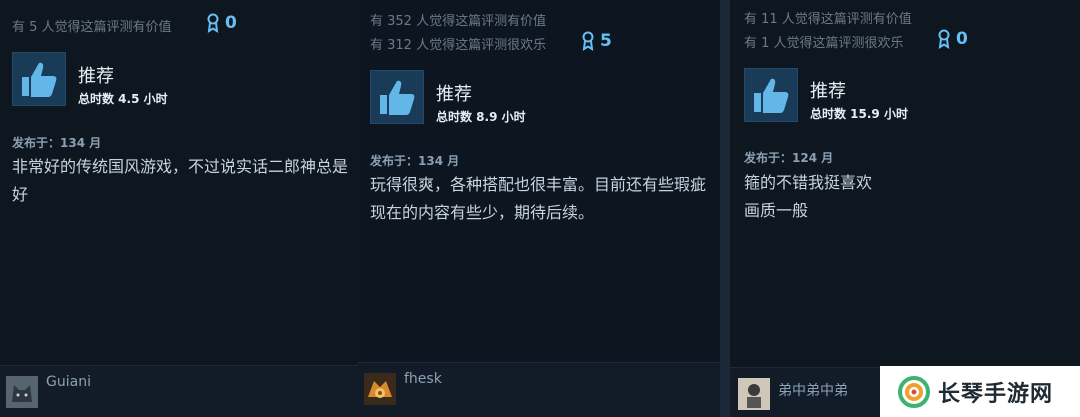 The image size is (1080, 417). Describe the element at coordinates (423, 379) in the screenshot. I see `username: fhesk` at that location.